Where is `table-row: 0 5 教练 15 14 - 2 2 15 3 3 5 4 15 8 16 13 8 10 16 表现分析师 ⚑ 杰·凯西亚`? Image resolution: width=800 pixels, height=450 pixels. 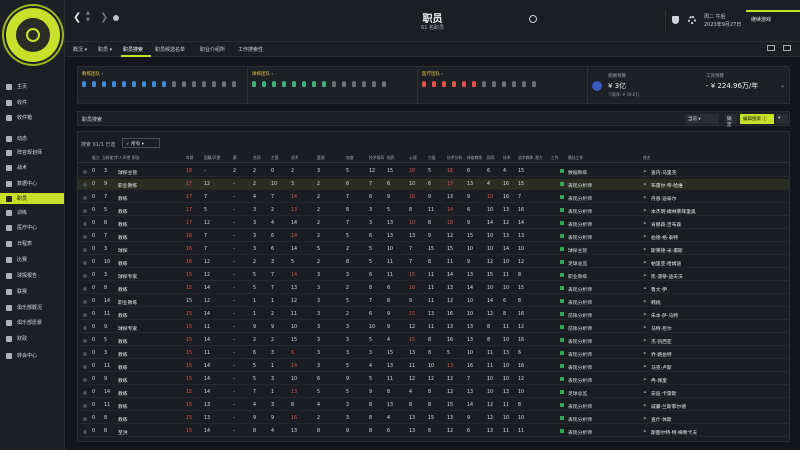
table-row: 0 5 教练 15 14 - 2 2 15 3 3 5 4 15 8 16 13 8 10 16 表现分析师 ⚑ 杰·凯西亚 is located at coordinates (433, 340).